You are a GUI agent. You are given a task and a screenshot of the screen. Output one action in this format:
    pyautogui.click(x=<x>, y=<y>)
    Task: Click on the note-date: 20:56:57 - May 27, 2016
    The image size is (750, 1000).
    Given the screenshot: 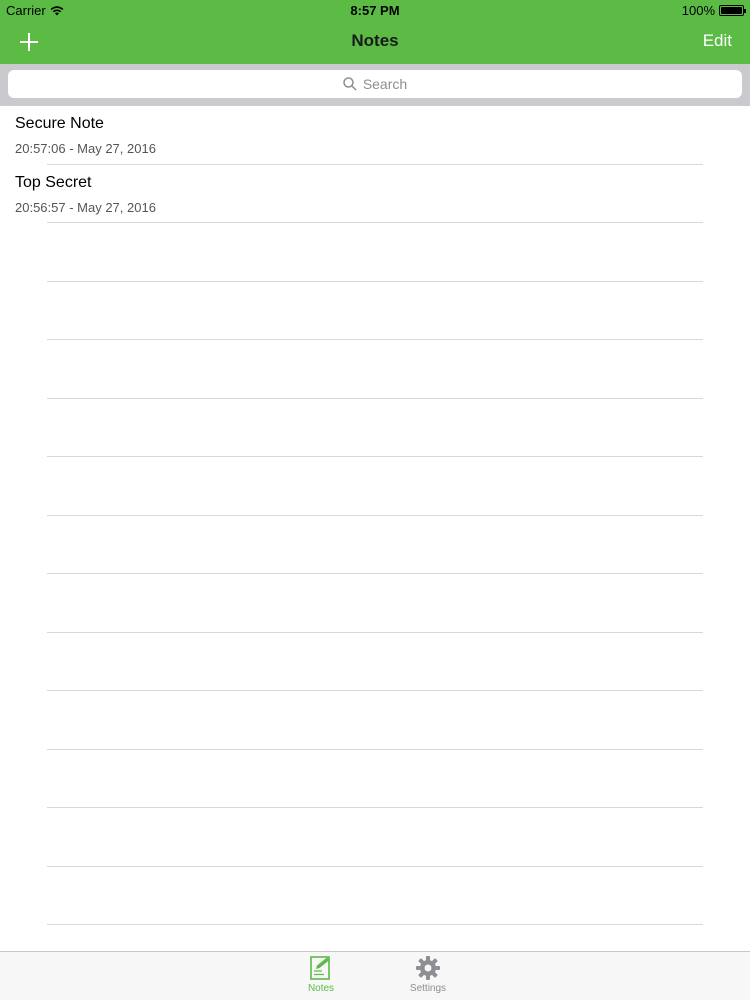 What is the action you would take?
    pyautogui.click(x=85, y=207)
    